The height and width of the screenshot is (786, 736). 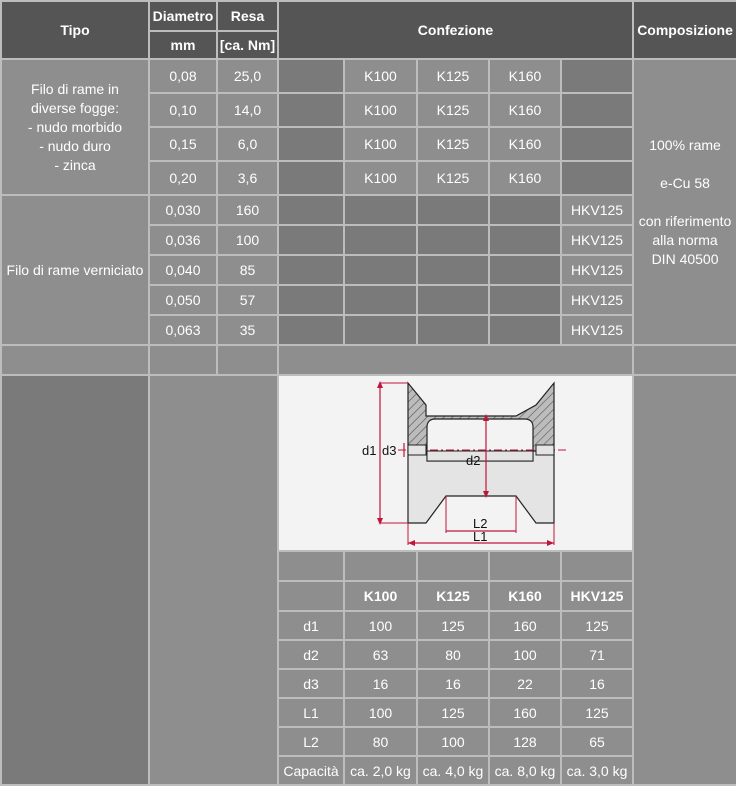 What do you see at coordinates (597, 654) in the screenshot?
I see `dims-value: 71` at bounding box center [597, 654].